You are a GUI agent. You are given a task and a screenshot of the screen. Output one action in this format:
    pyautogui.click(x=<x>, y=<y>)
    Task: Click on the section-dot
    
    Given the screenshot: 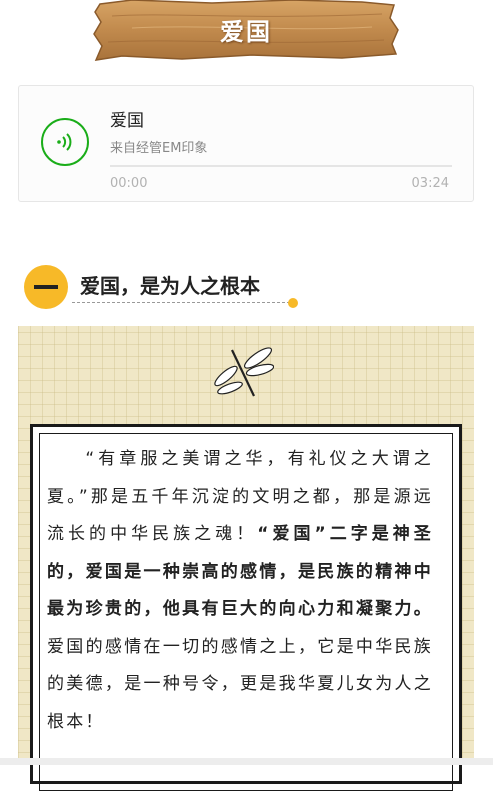 What is the action you would take?
    pyautogui.click(x=293, y=303)
    